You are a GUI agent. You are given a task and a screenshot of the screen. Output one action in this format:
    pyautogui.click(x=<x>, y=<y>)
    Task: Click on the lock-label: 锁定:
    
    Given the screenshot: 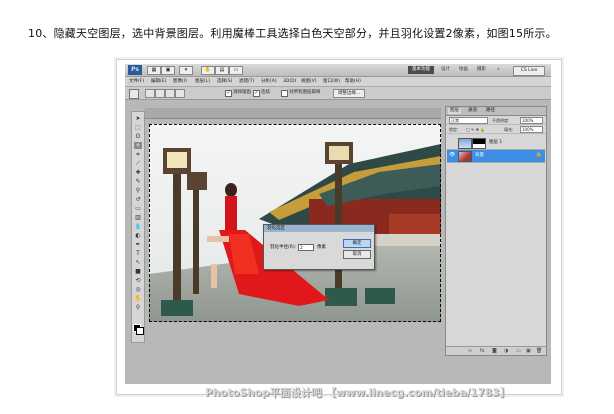 What is the action you would take?
    pyautogui.click(x=454, y=129)
    